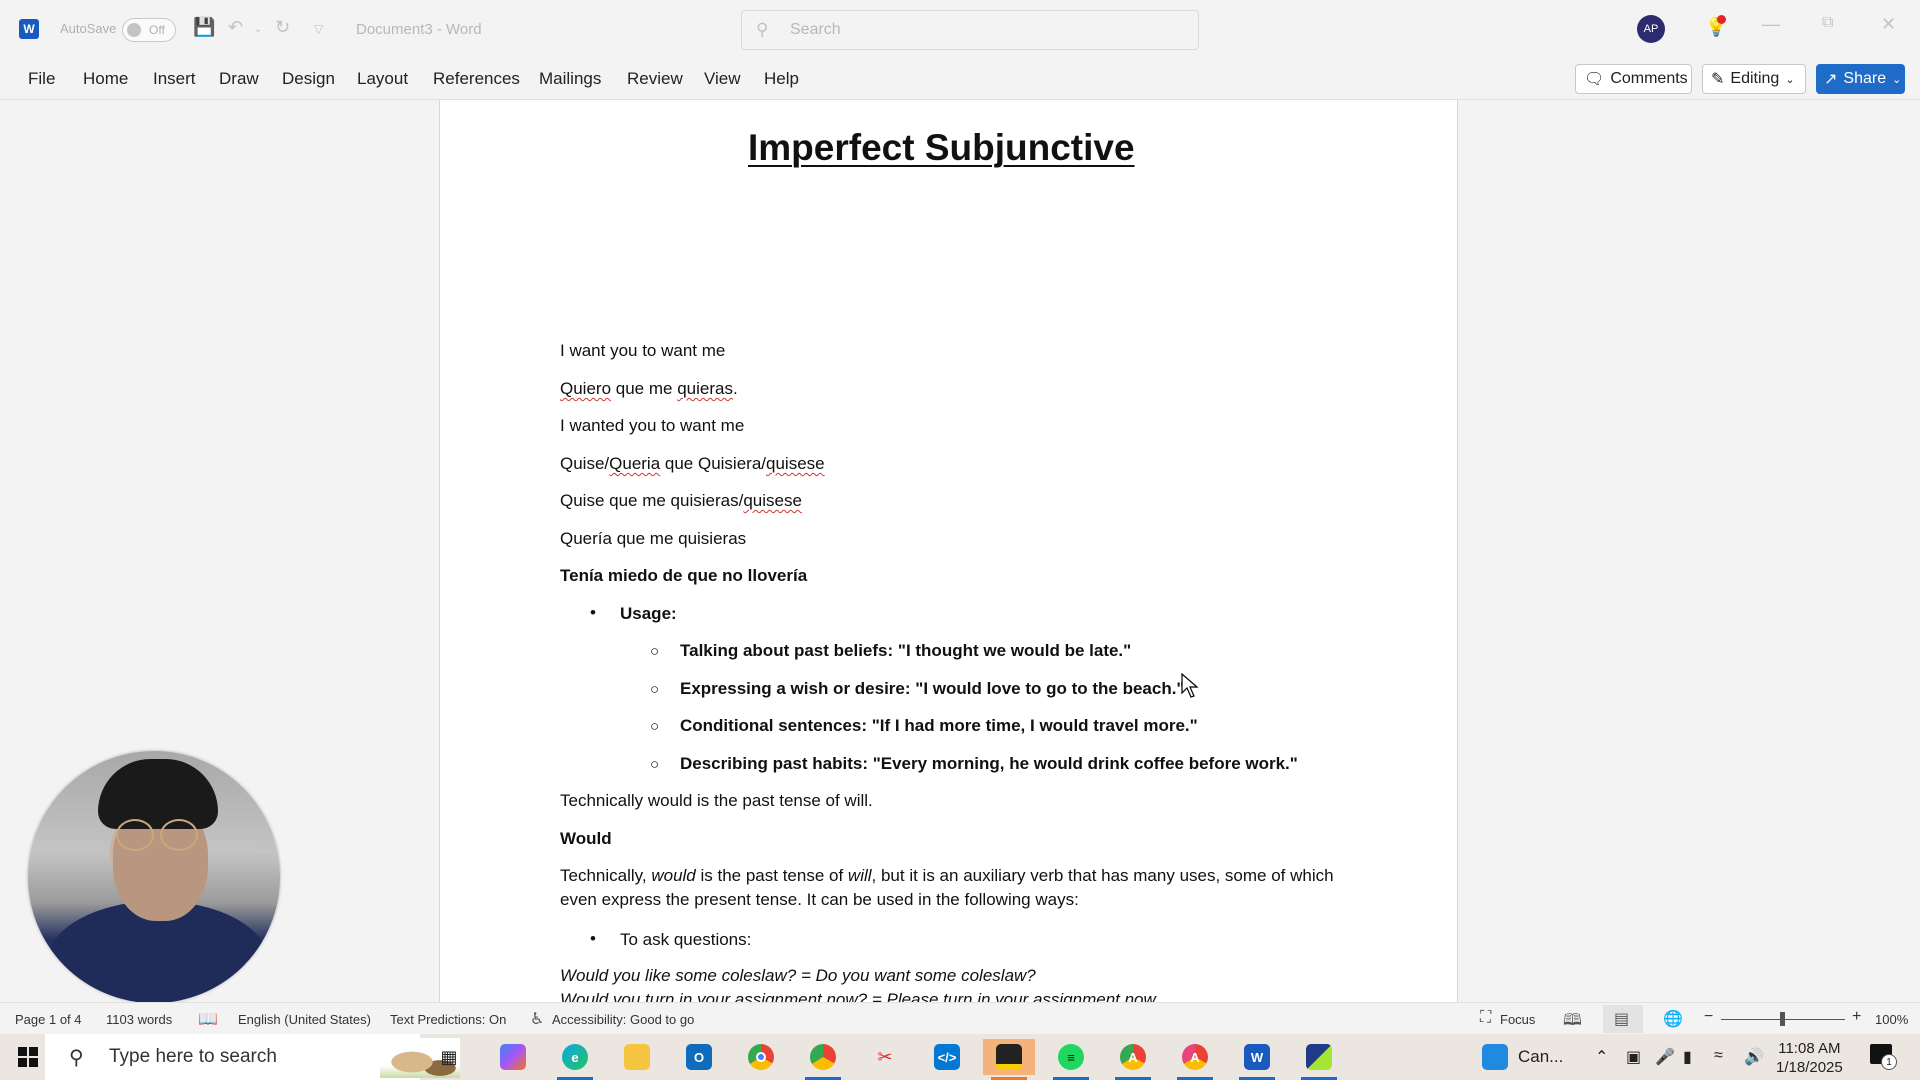 The height and width of the screenshot is (1080, 1920). I want to click on tab-references: References, so click(476, 79).